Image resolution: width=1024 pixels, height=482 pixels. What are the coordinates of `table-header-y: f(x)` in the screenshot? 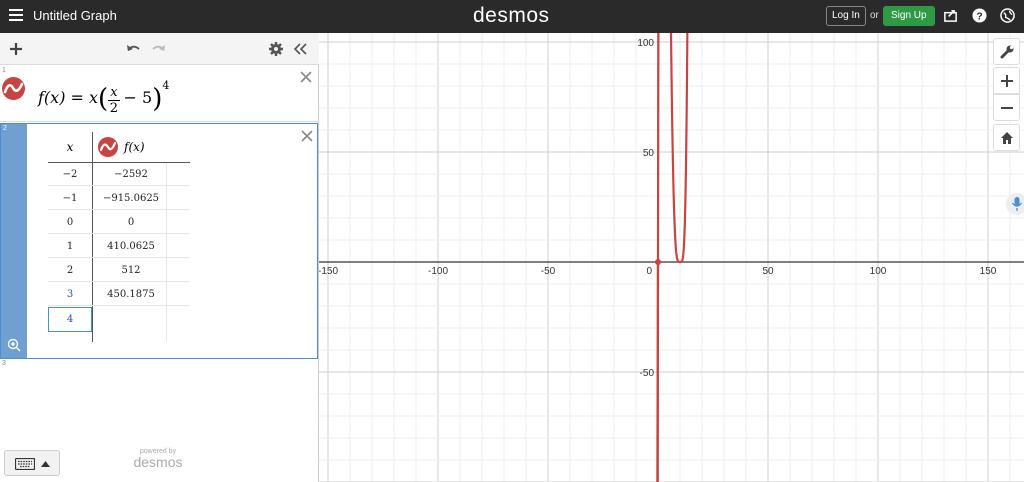 It's located at (141, 147).